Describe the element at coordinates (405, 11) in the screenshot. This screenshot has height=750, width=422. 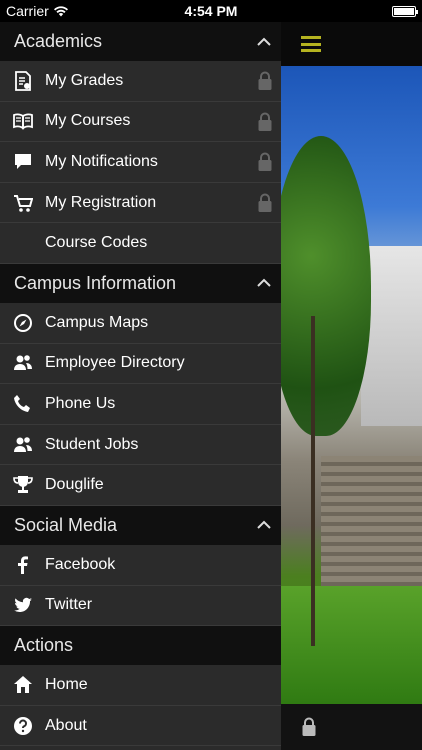
I see `battery-icon` at that location.